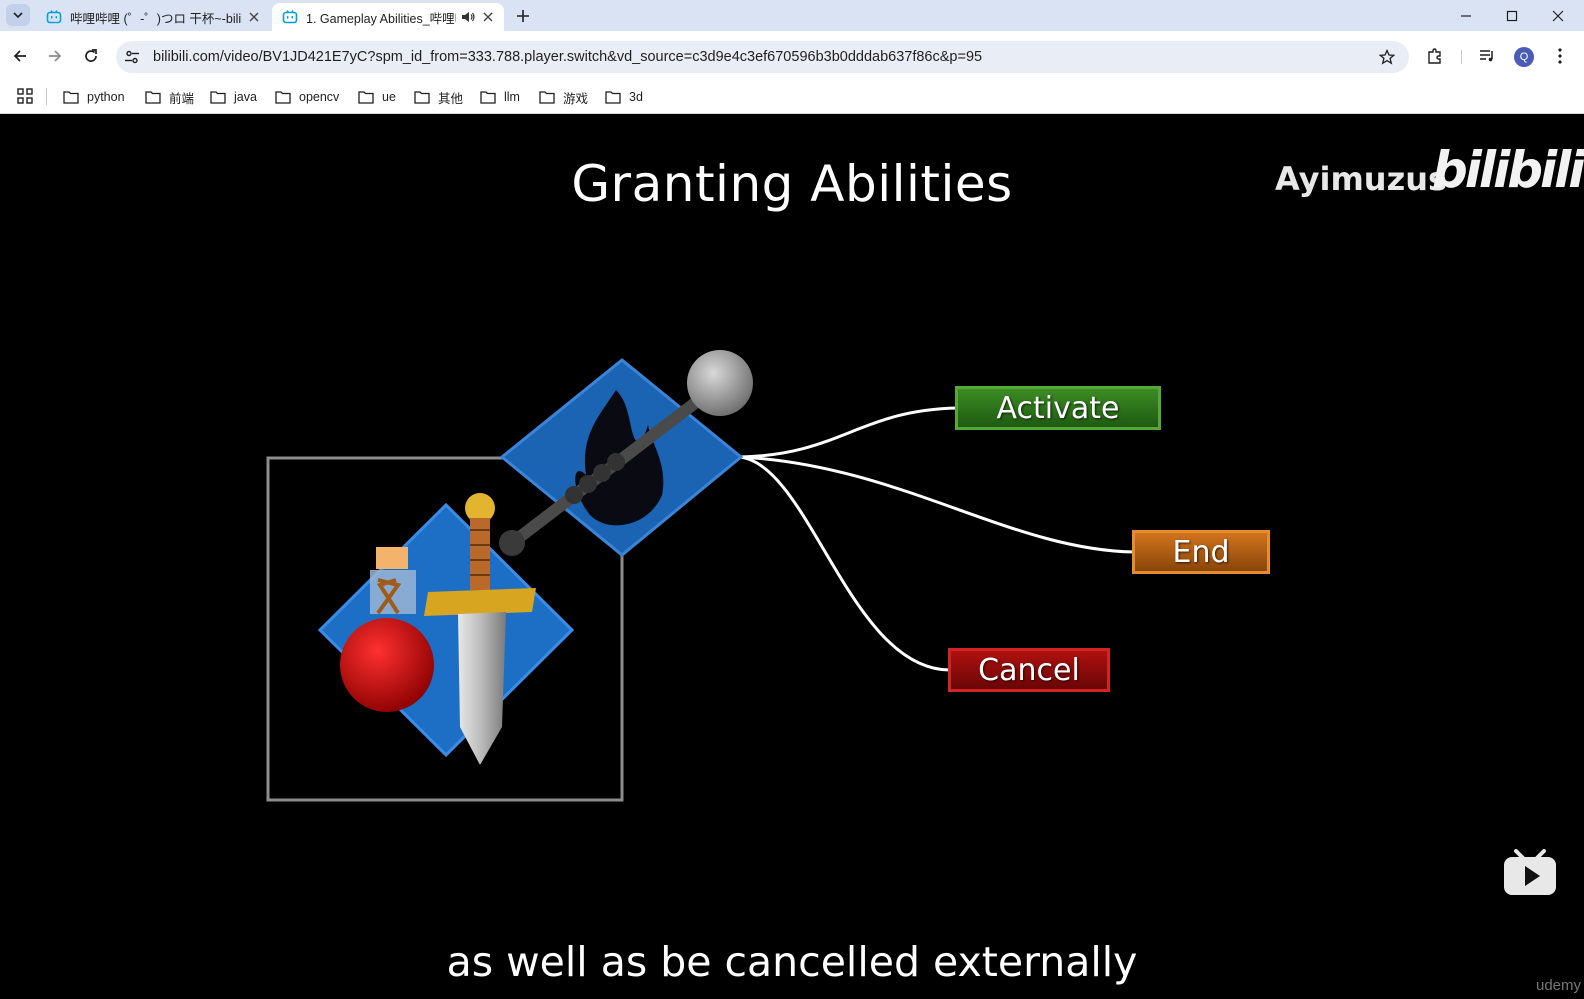  I want to click on udemy-watermark: udemy, so click(1559, 985).